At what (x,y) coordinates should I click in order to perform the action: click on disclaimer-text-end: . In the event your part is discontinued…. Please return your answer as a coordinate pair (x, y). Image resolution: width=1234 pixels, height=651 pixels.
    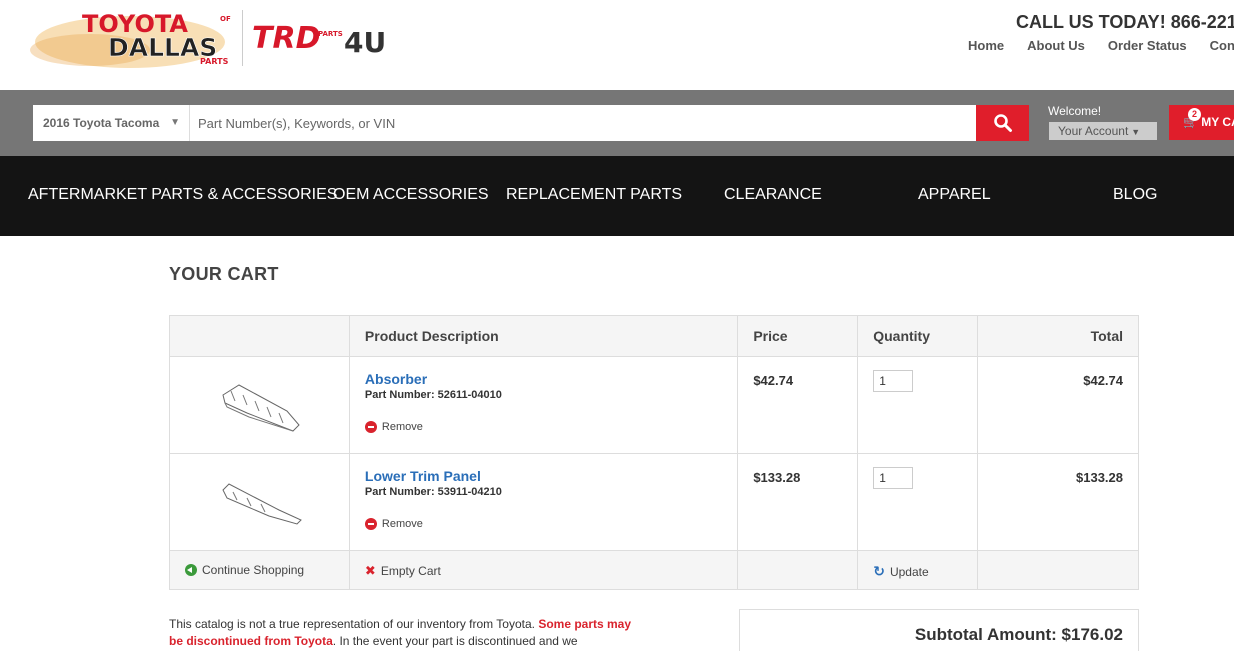
    Looking at the image, I should click on (455, 641).